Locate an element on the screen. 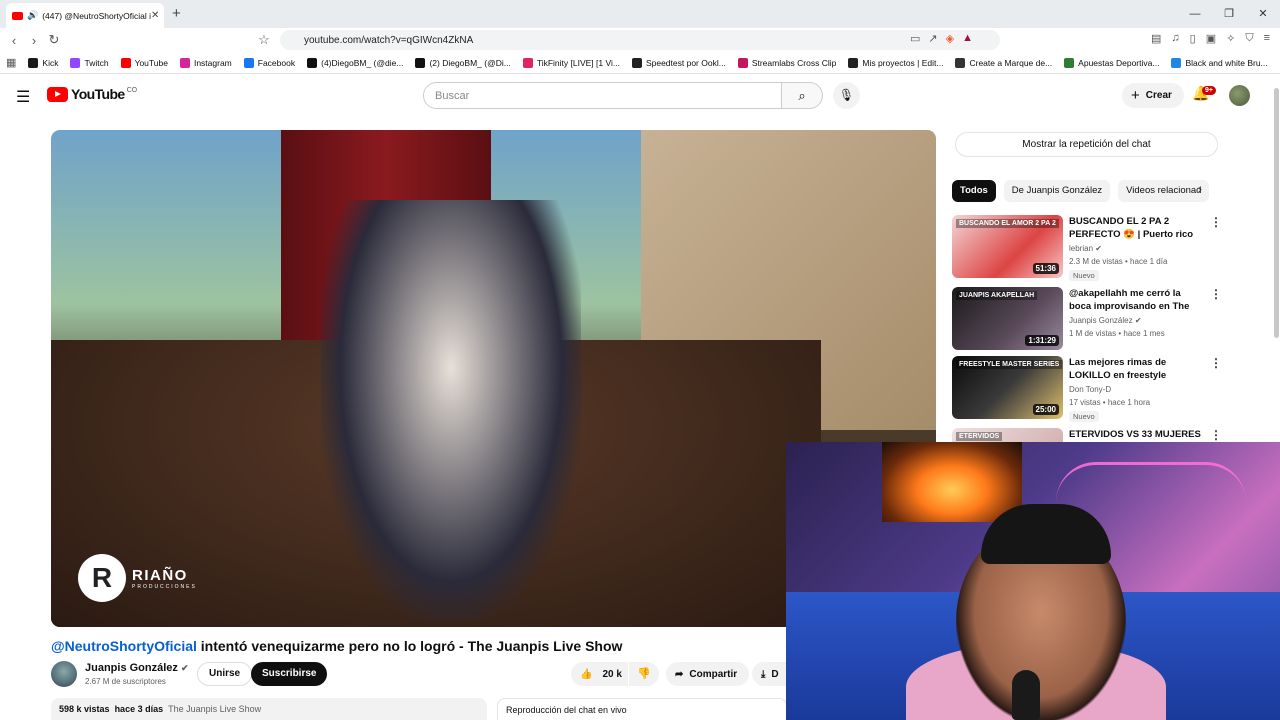 The image size is (1280, 720). rec-channel: Juanpis González ✔ is located at coordinates (1105, 320).